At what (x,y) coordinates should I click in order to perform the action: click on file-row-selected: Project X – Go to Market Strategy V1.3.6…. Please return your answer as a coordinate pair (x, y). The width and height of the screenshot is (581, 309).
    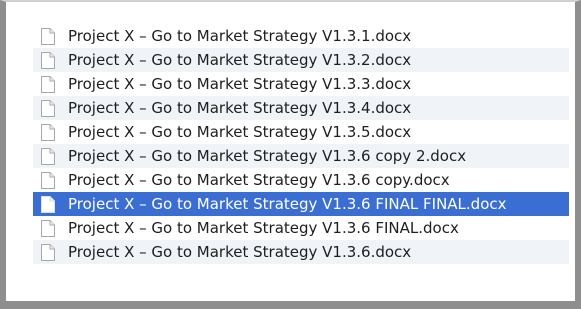
    Looking at the image, I should click on (301, 204).